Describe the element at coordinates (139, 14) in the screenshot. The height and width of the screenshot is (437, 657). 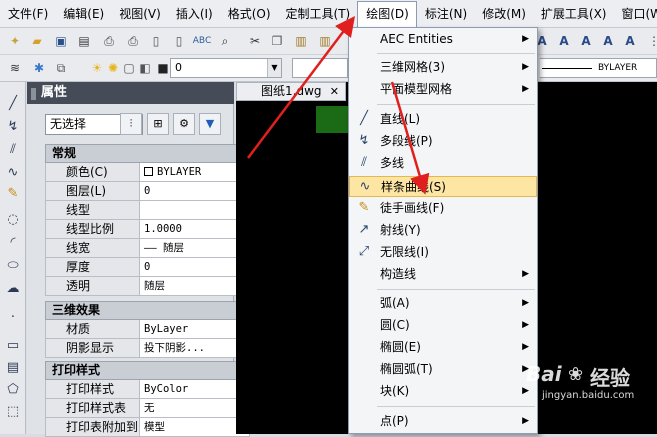
I see `menu-view: 视图(V)` at that location.